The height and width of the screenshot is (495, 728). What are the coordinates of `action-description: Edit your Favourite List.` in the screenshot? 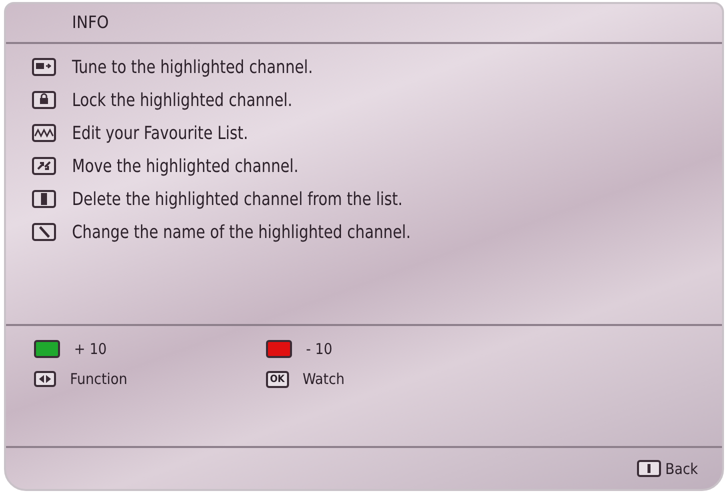 It's located at (160, 133).